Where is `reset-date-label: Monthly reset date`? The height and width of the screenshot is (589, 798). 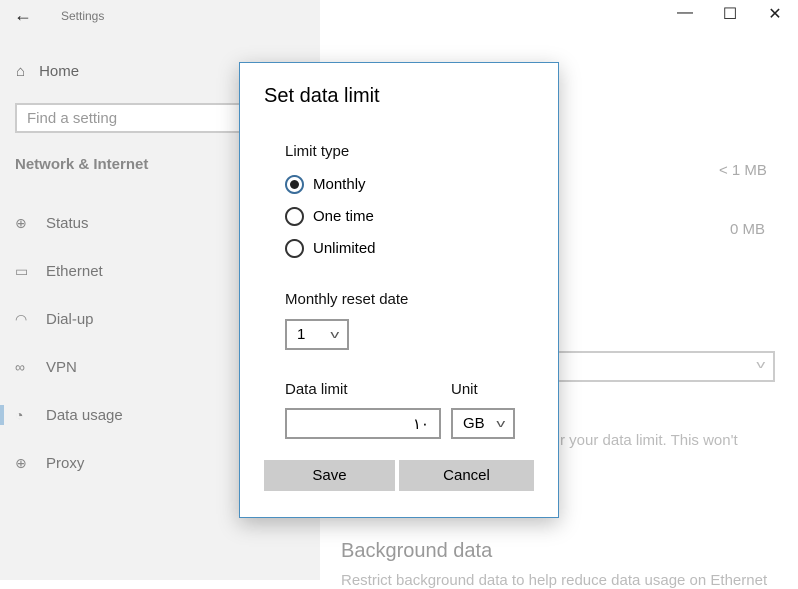 reset-date-label: Monthly reset date is located at coordinates (347, 299).